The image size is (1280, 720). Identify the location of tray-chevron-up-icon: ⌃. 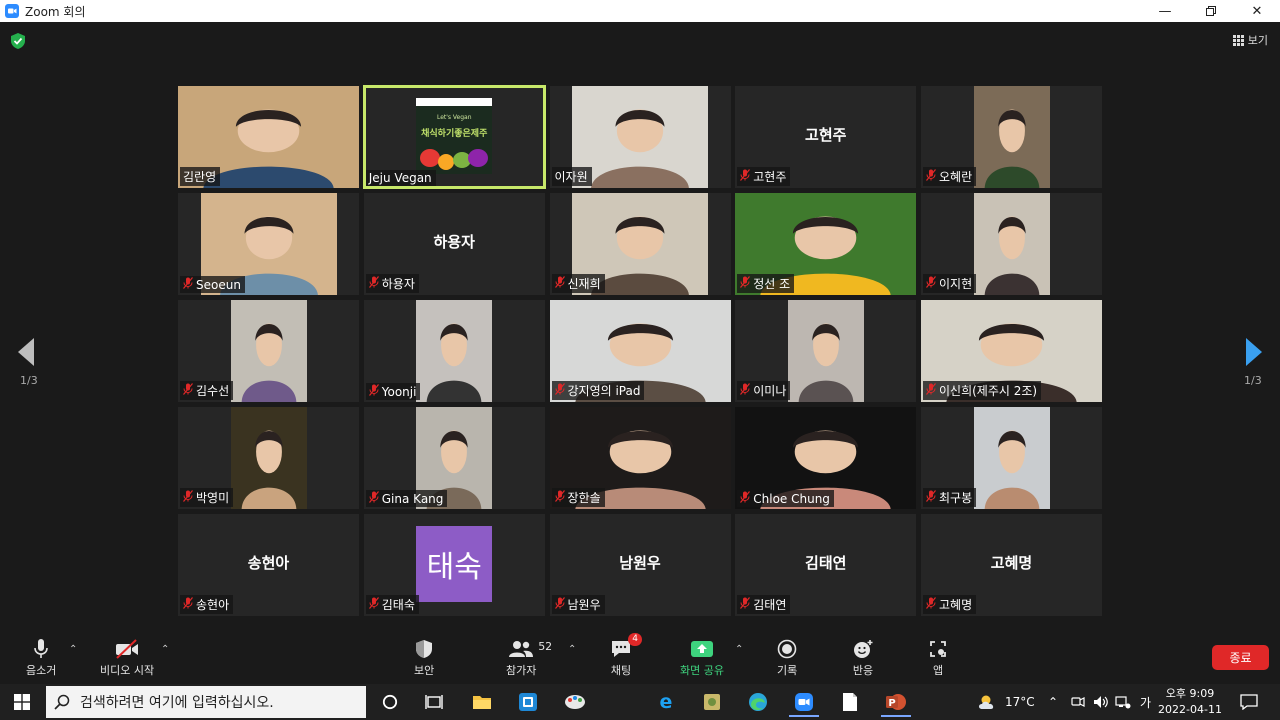
(1053, 702).